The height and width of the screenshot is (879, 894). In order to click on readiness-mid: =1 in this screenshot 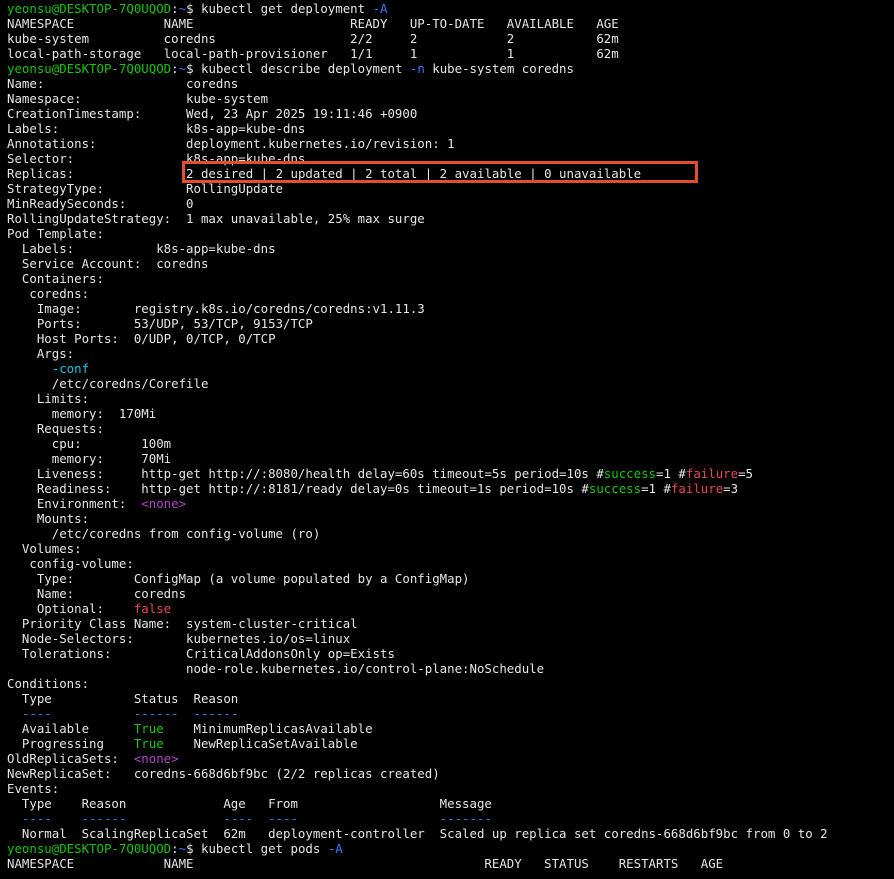, I will do `click(652, 488)`.